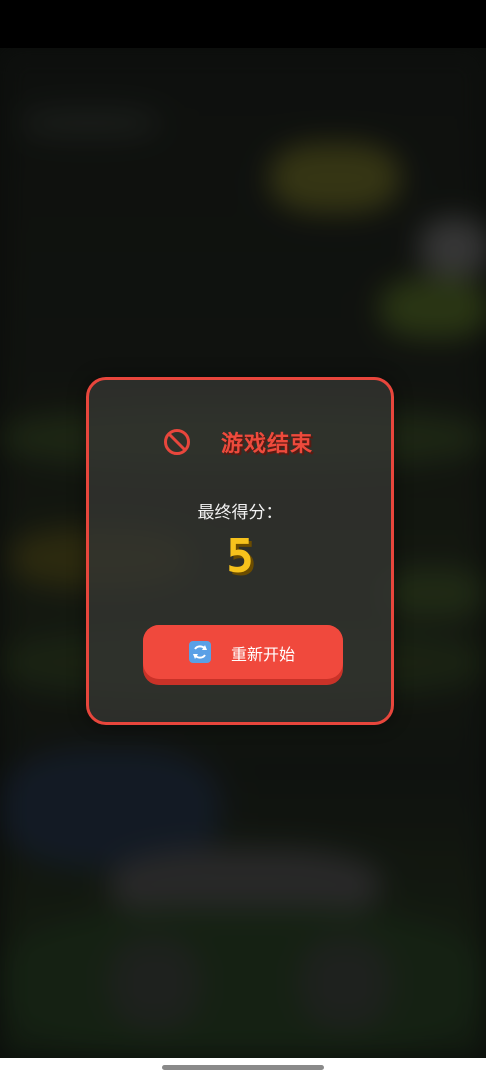 The width and height of the screenshot is (486, 1080). I want to click on restart-button: 重新开始, so click(243, 655).